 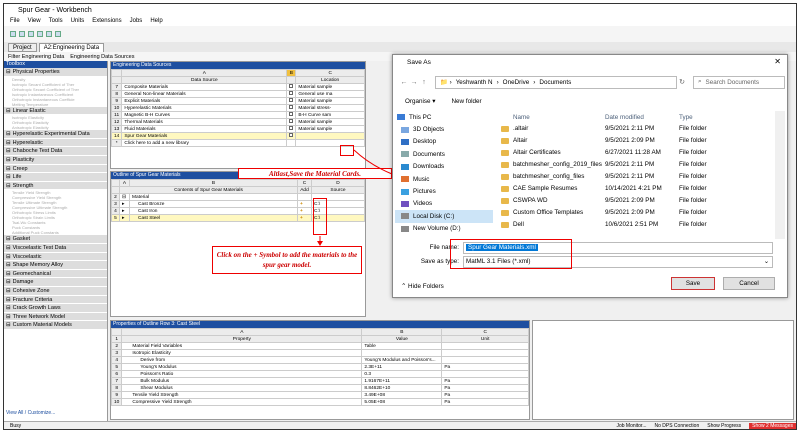 What do you see at coordinates (511, 254) in the screenshot?
I see `filename-highlight-box` at bounding box center [511, 254].